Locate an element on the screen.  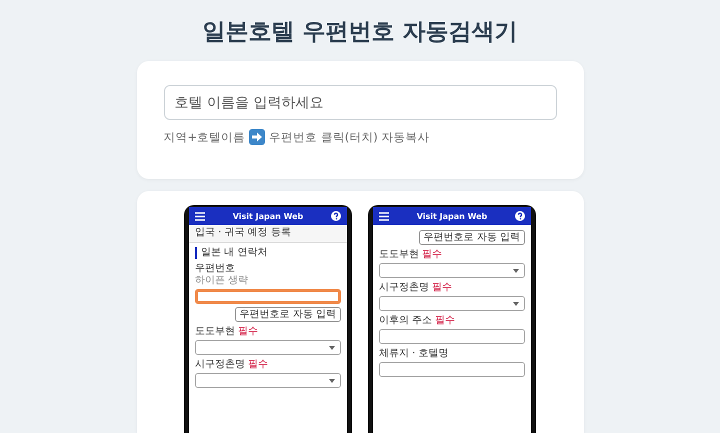
field-label: 체류지 · 호텔명 is located at coordinates (414, 354).